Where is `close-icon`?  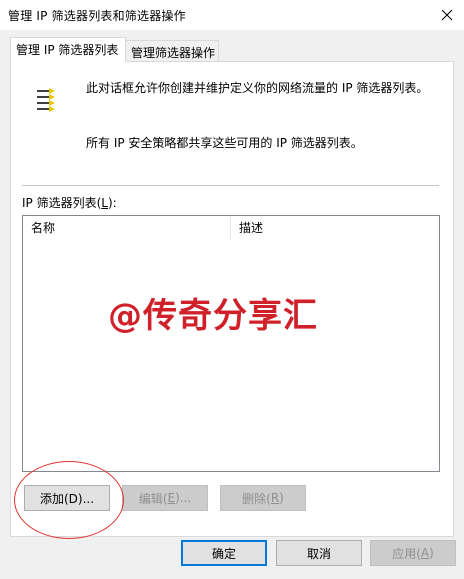 close-icon is located at coordinates (447, 15).